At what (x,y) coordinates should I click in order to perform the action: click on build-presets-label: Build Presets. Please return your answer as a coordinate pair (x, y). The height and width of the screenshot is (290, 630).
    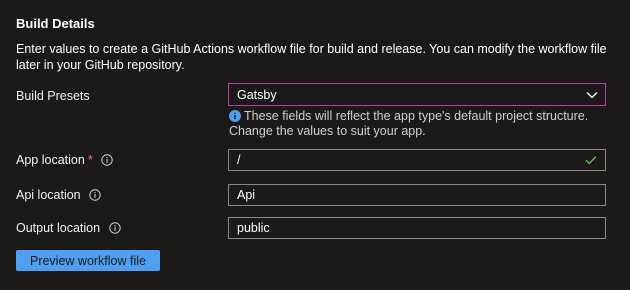
    Looking at the image, I should click on (53, 96).